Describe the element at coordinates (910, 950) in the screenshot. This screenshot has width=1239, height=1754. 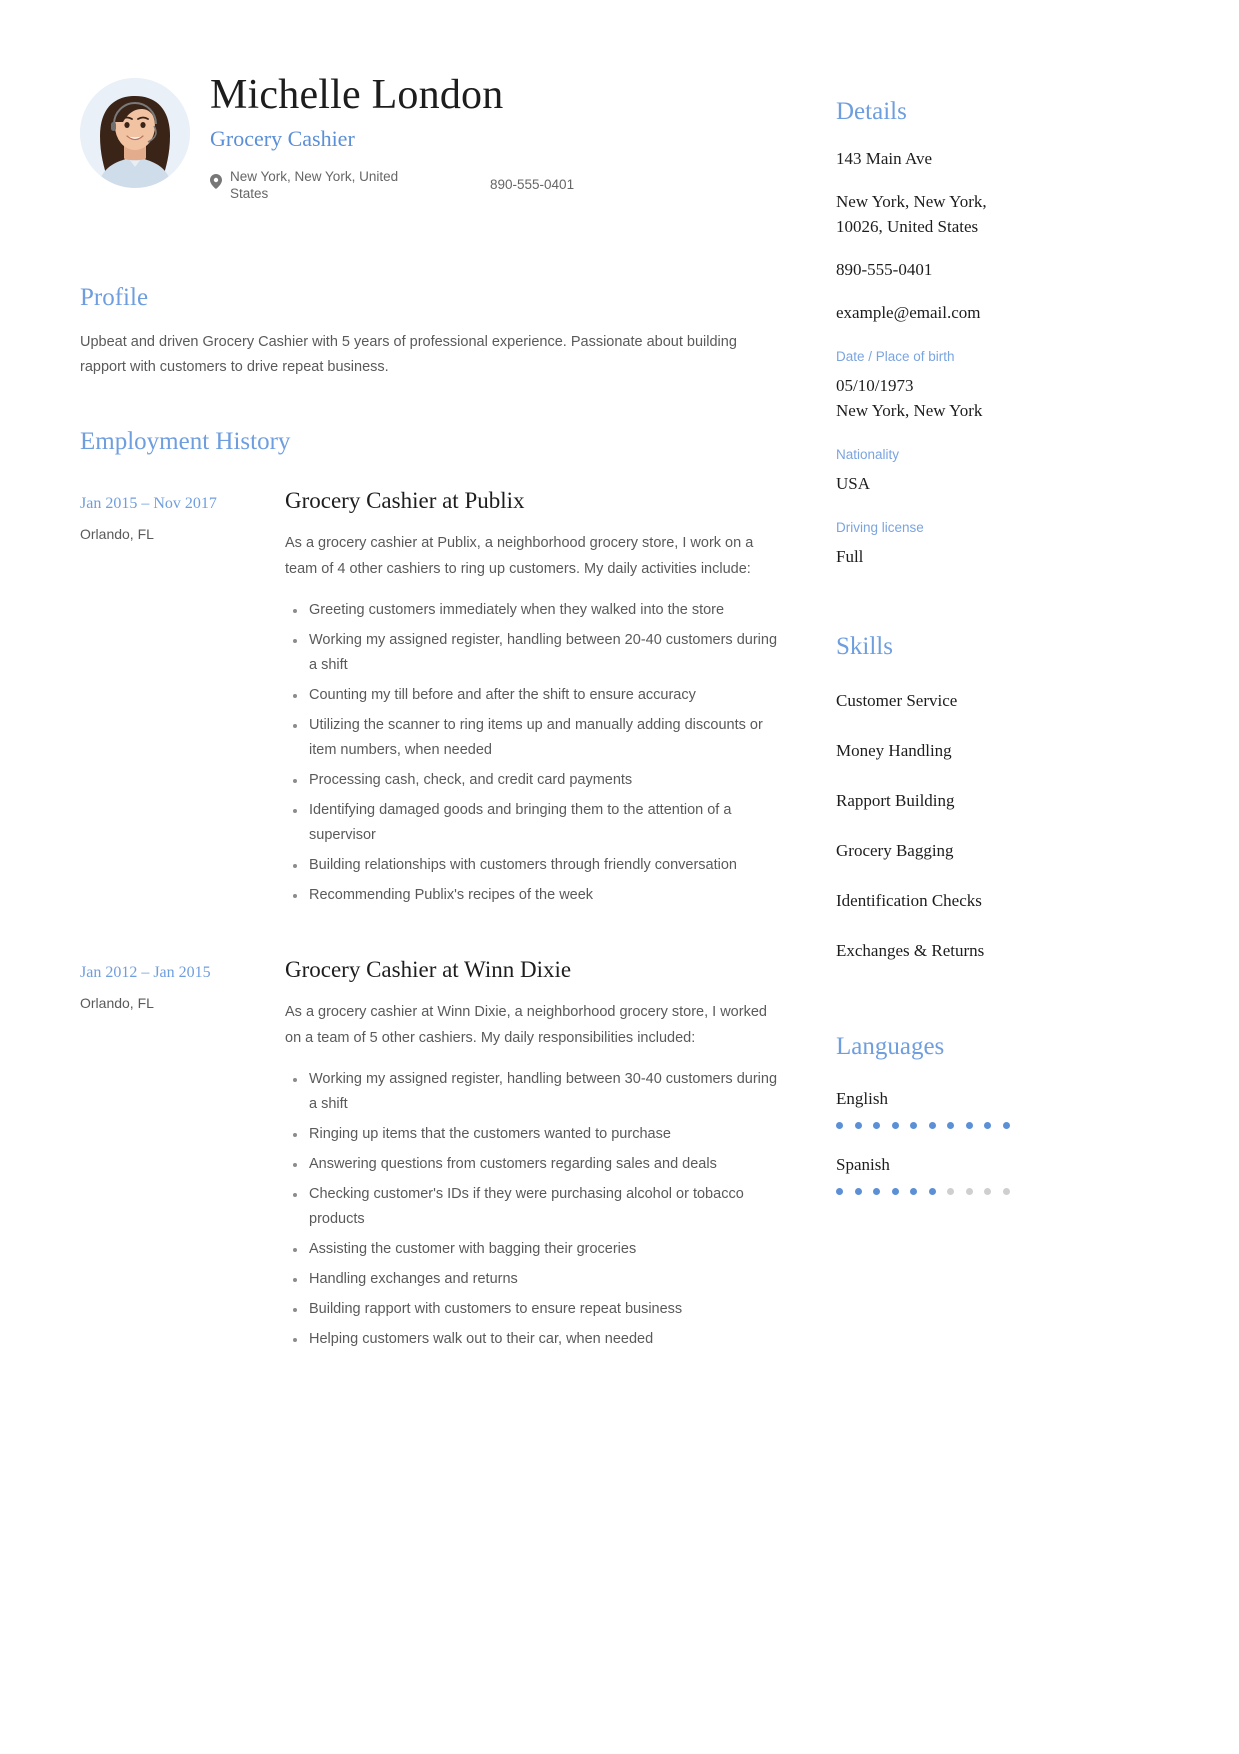
I see `skill-item: Exchanges & Returns` at that location.